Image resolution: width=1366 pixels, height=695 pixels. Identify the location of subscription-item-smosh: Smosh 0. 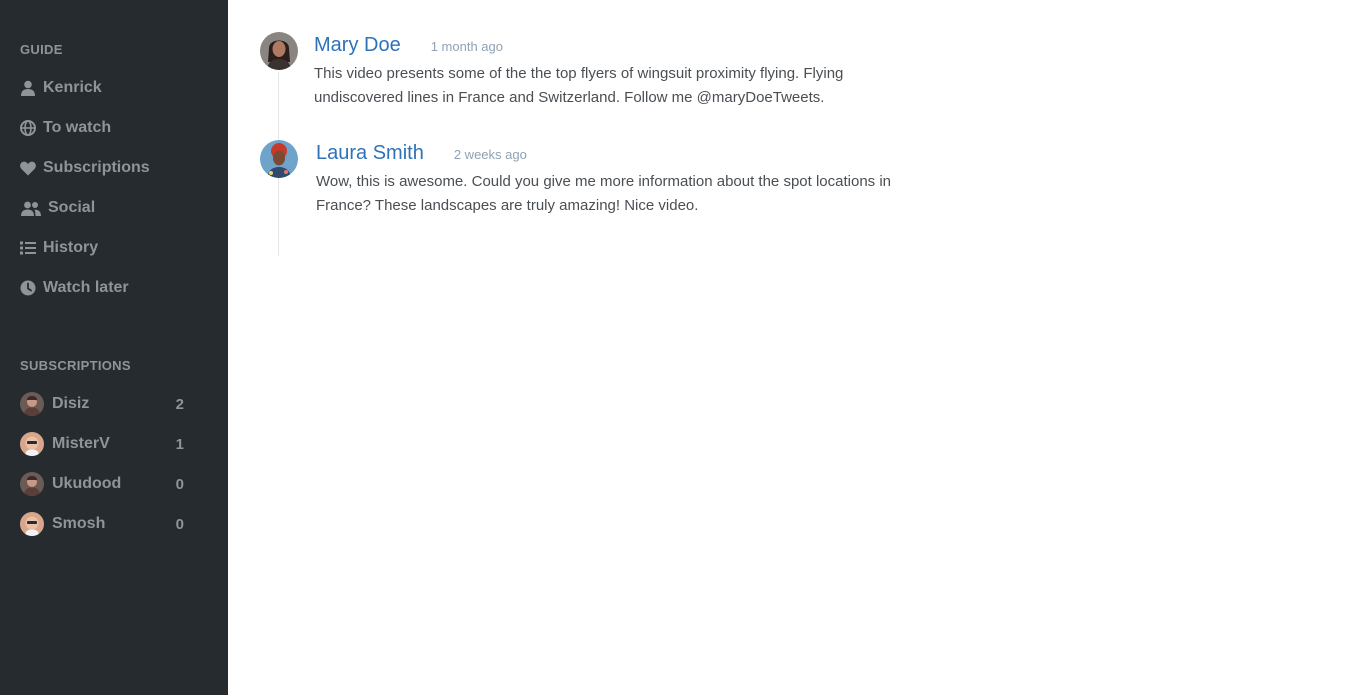
(102, 524).